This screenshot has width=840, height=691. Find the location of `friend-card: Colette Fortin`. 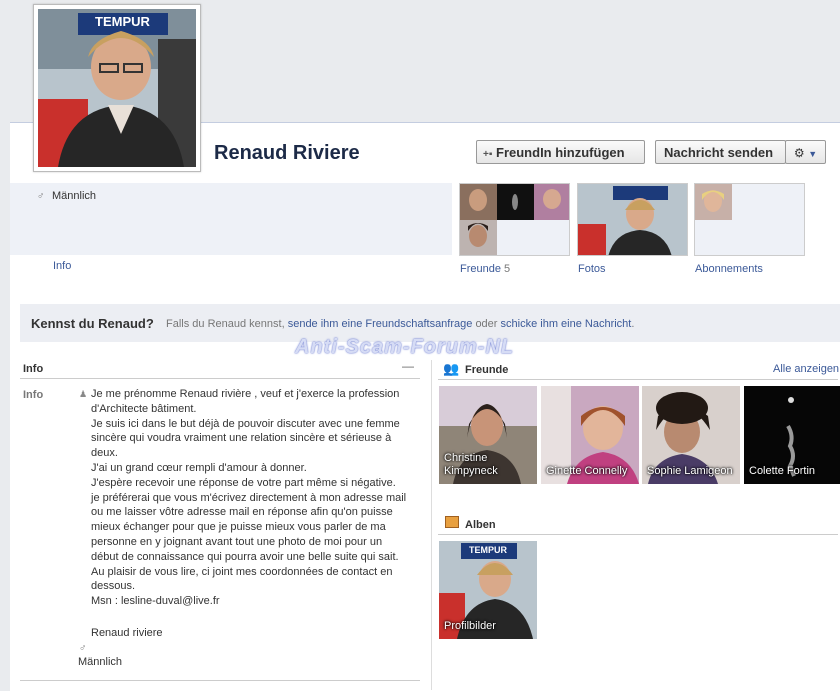

friend-card: Colette Fortin is located at coordinates (792, 435).